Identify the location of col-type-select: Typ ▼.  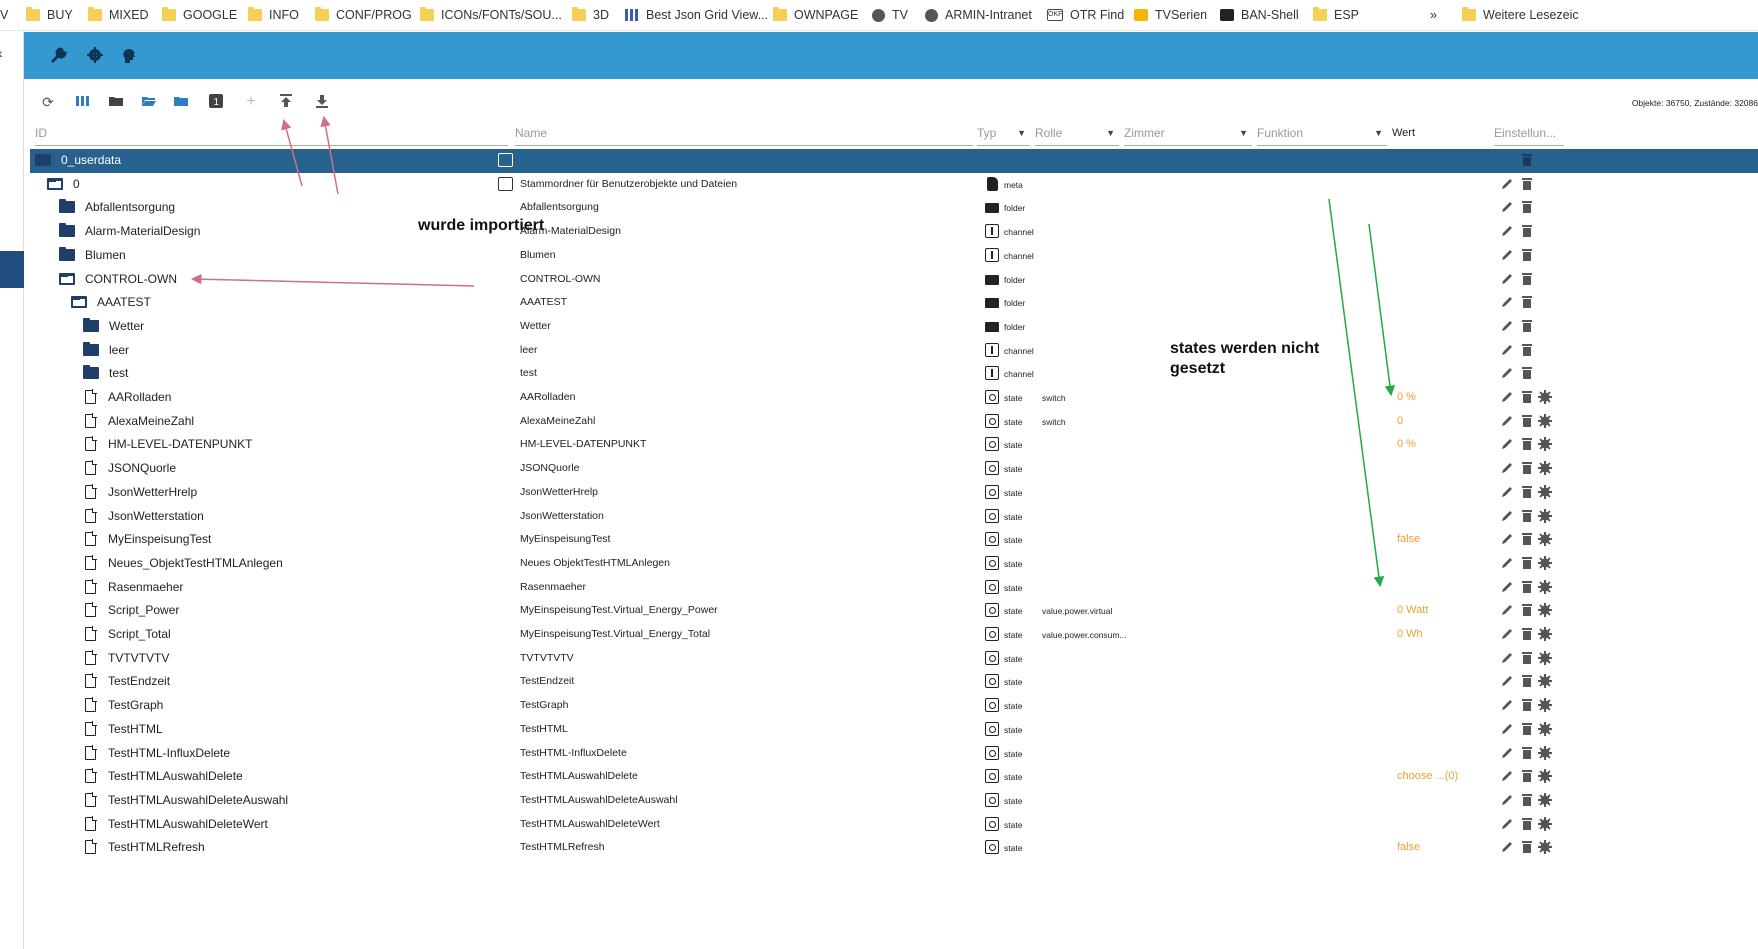
(1003, 135).